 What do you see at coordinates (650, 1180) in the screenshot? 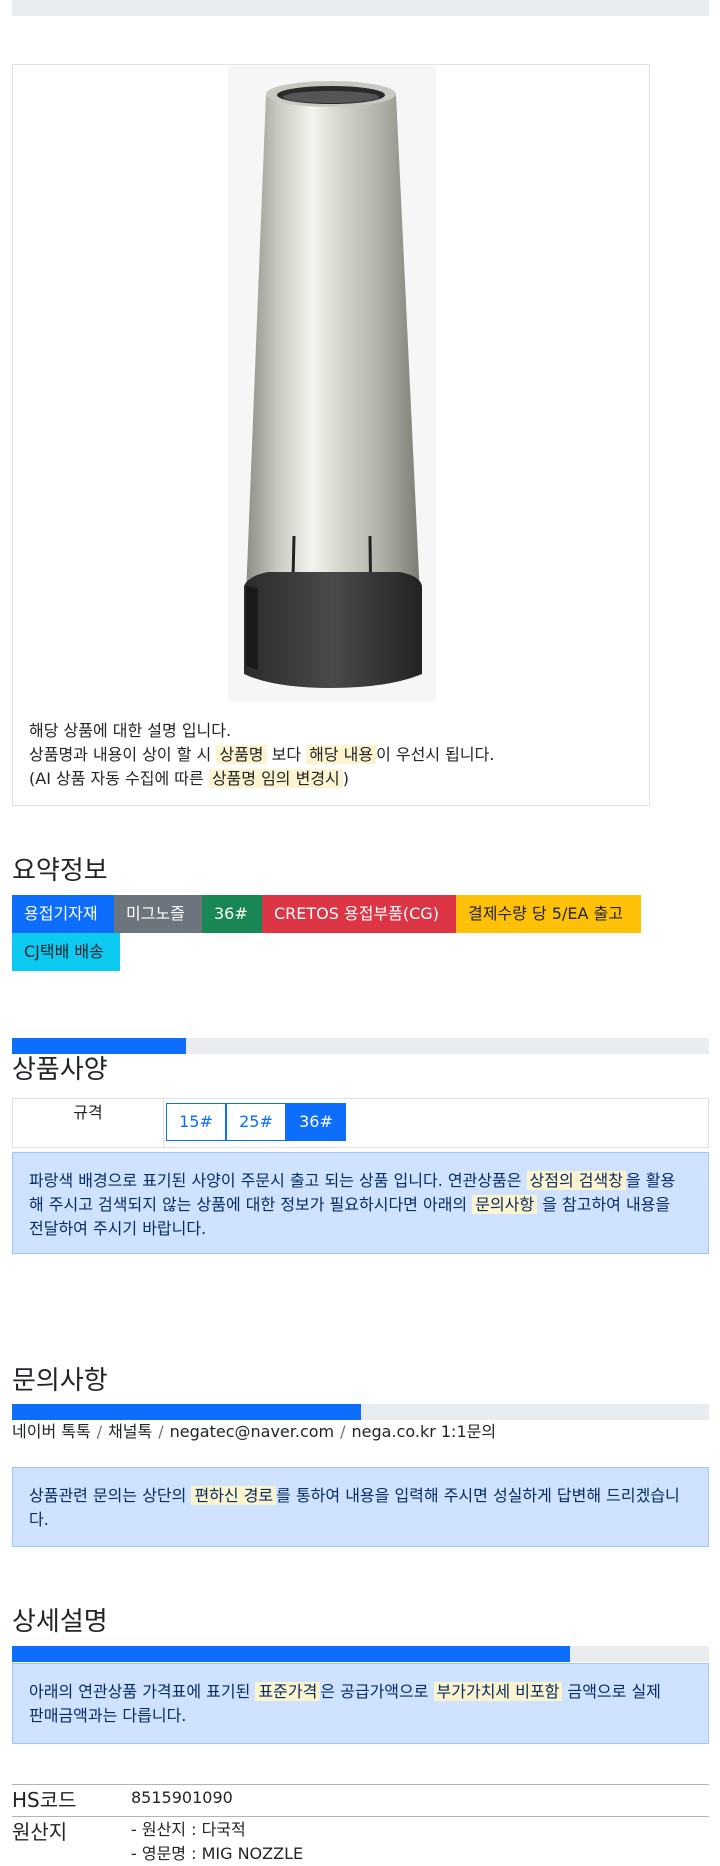
I see `alert-text: 을 활용` at bounding box center [650, 1180].